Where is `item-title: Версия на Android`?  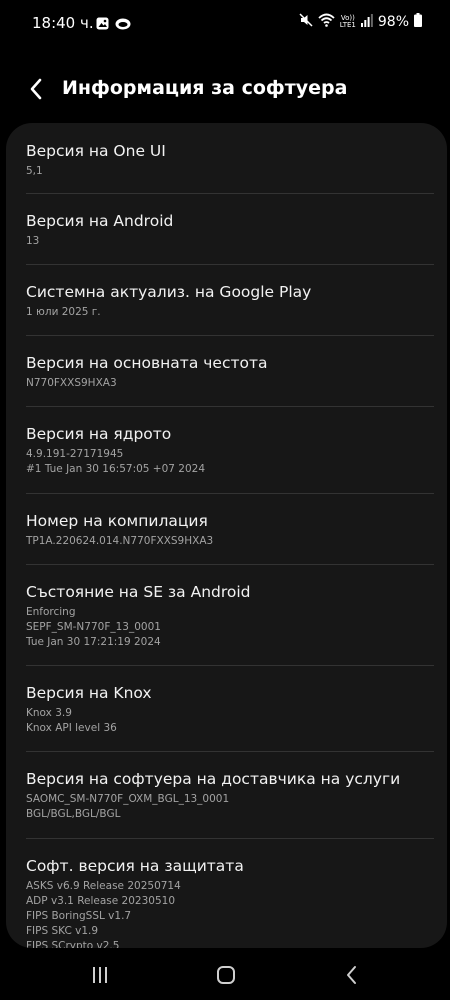 item-title: Версия на Android is located at coordinates (100, 221).